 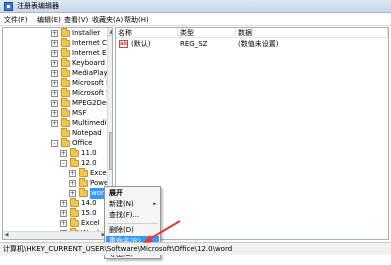 What do you see at coordinates (121, 204) in the screenshot?
I see `menu-item-label: 新建(N)` at bounding box center [121, 204].